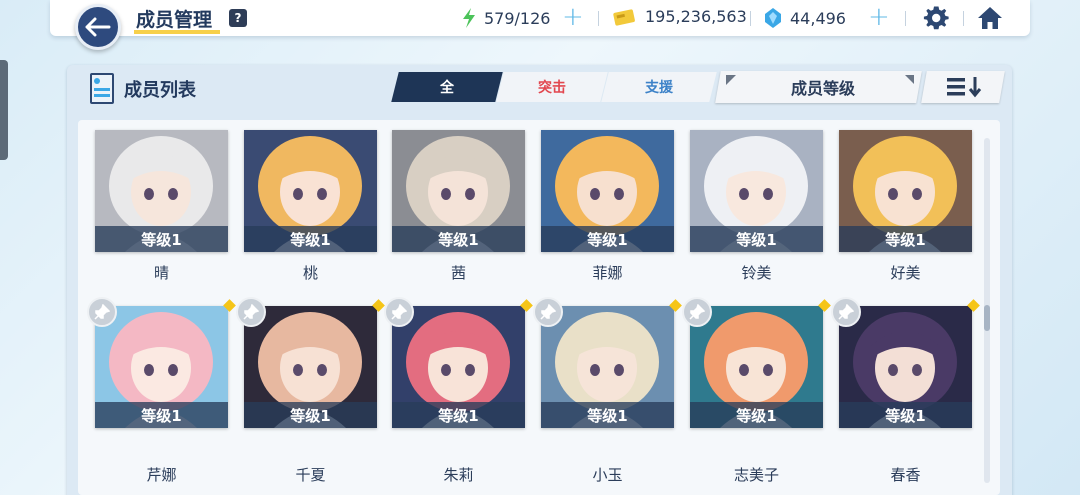  What do you see at coordinates (4, 110) in the screenshot?
I see `edge-handle` at bounding box center [4, 110].